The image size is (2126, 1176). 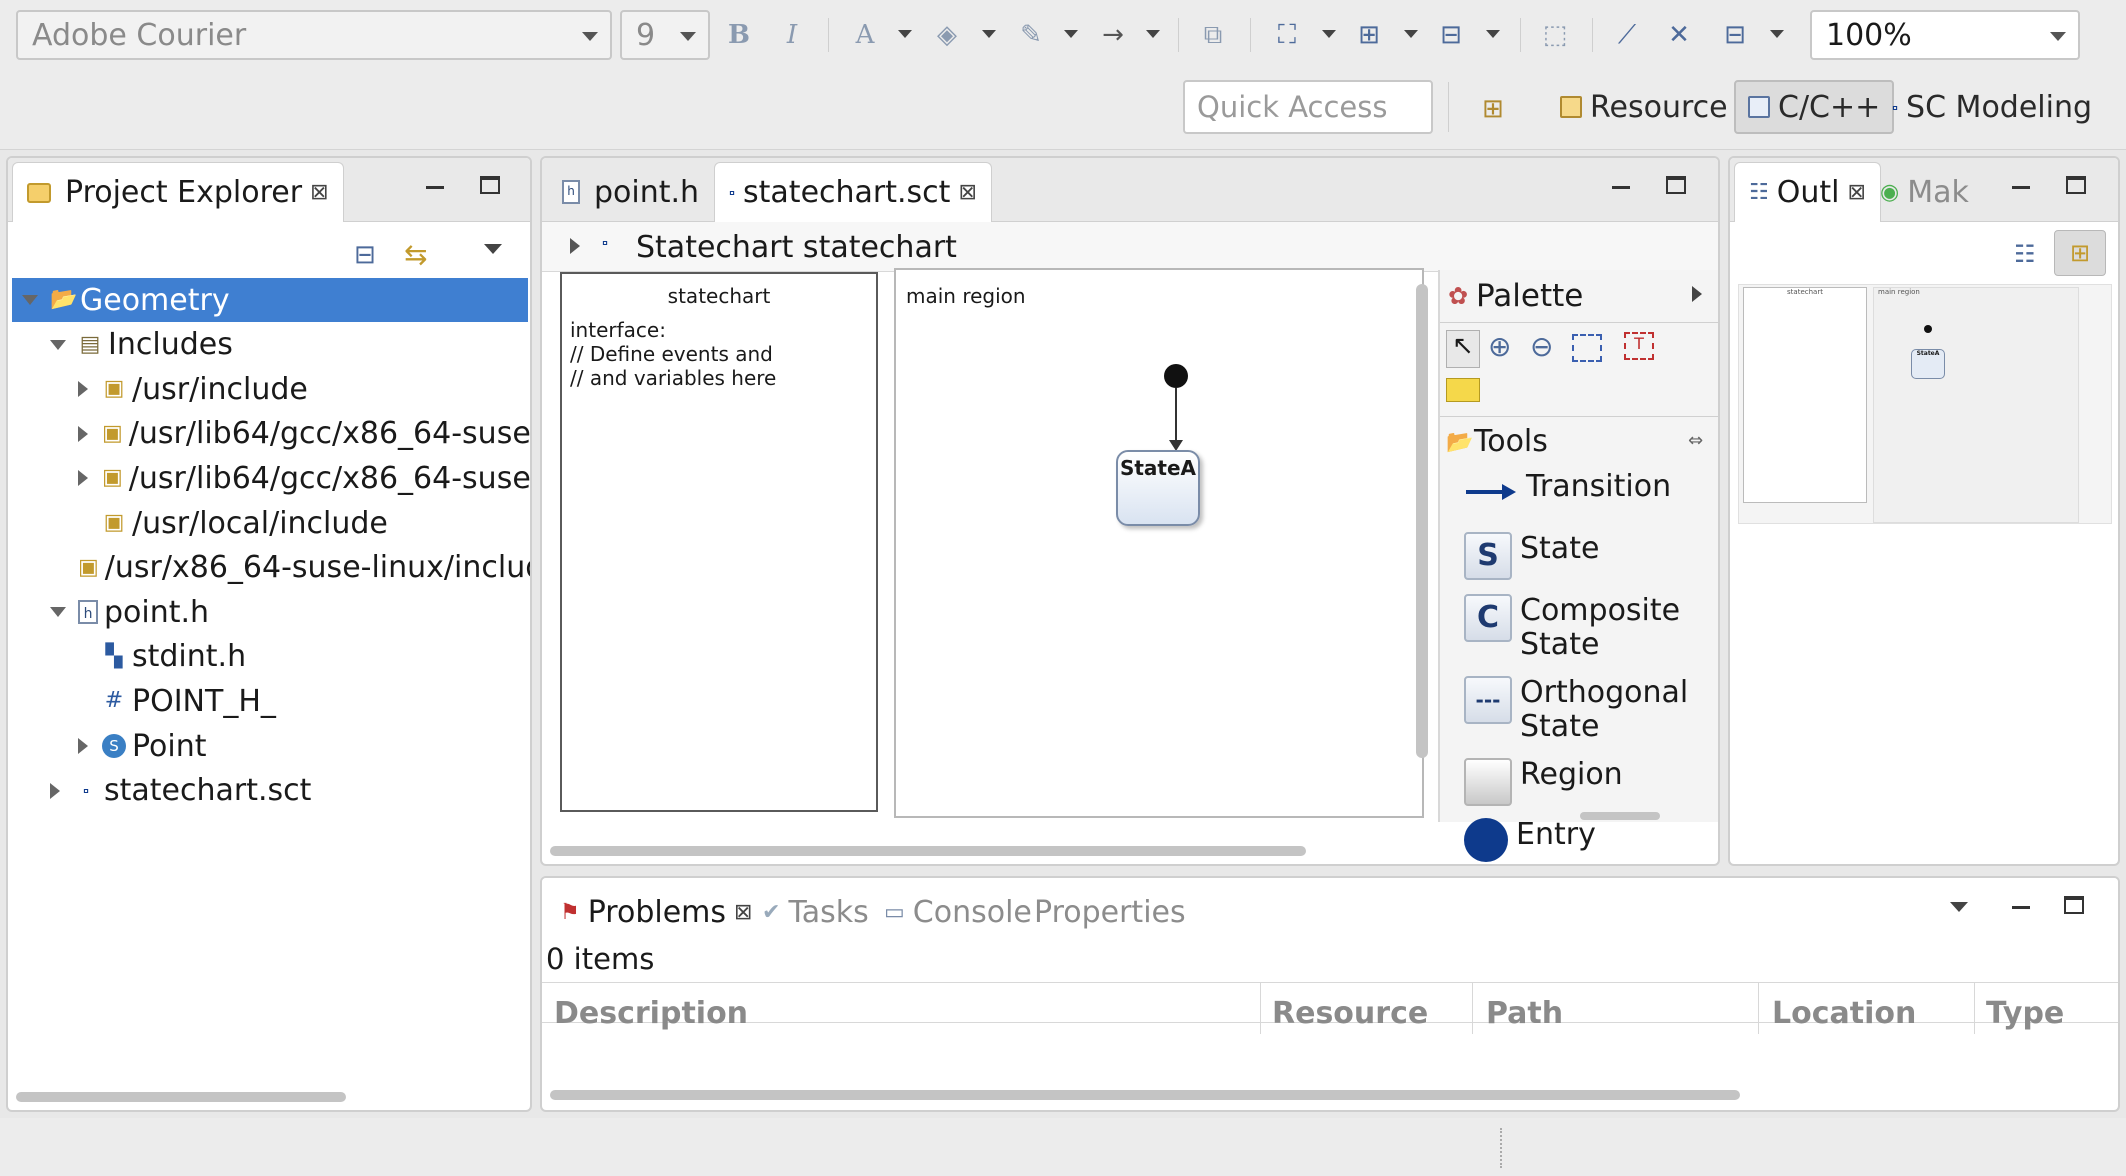 What do you see at coordinates (1530, 840) in the screenshot?
I see `palette-item-entry: Entry` at bounding box center [1530, 840].